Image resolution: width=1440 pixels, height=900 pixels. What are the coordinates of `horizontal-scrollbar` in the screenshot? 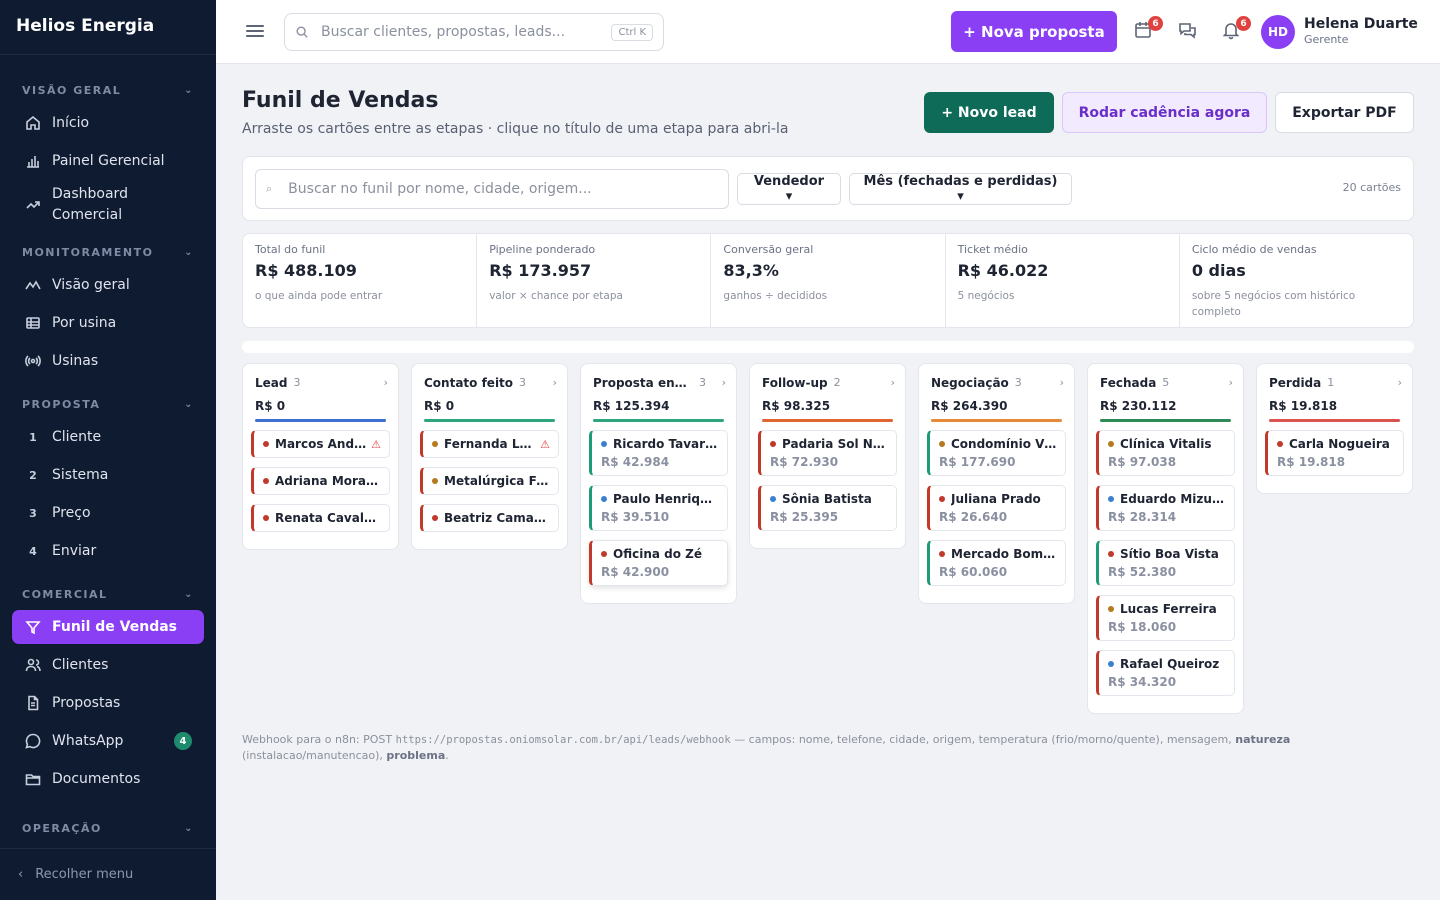 It's located at (828, 347).